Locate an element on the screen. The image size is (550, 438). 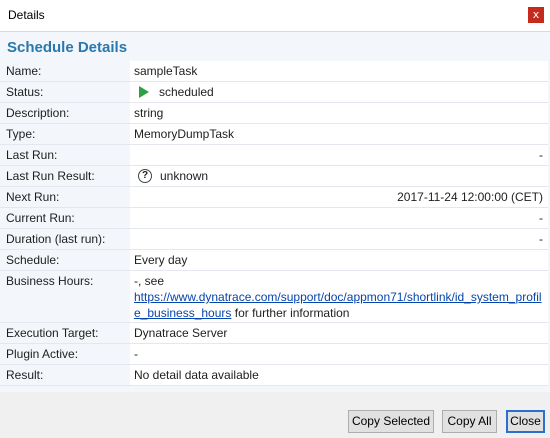
row-plugin-active: Plugin Active: - is located at coordinates (274, 354).